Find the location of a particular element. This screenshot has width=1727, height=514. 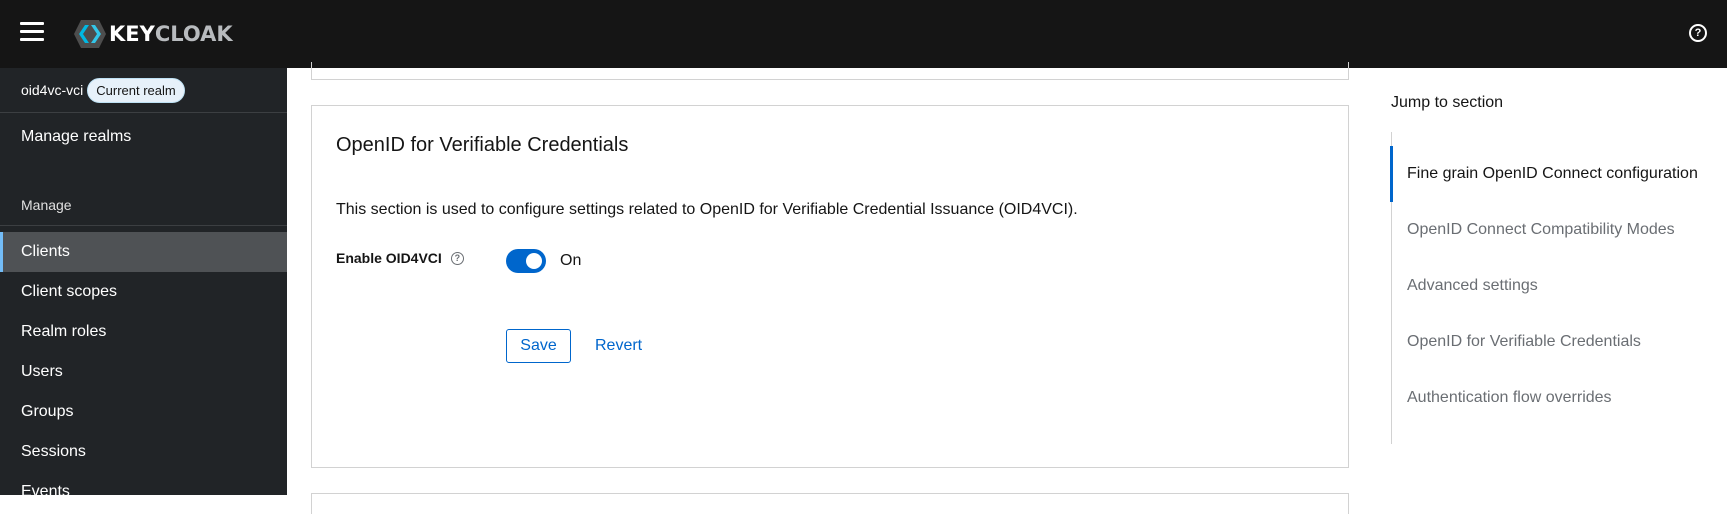

jump-link-advanced-settings: Advanced settings is located at coordinates (1552, 286).